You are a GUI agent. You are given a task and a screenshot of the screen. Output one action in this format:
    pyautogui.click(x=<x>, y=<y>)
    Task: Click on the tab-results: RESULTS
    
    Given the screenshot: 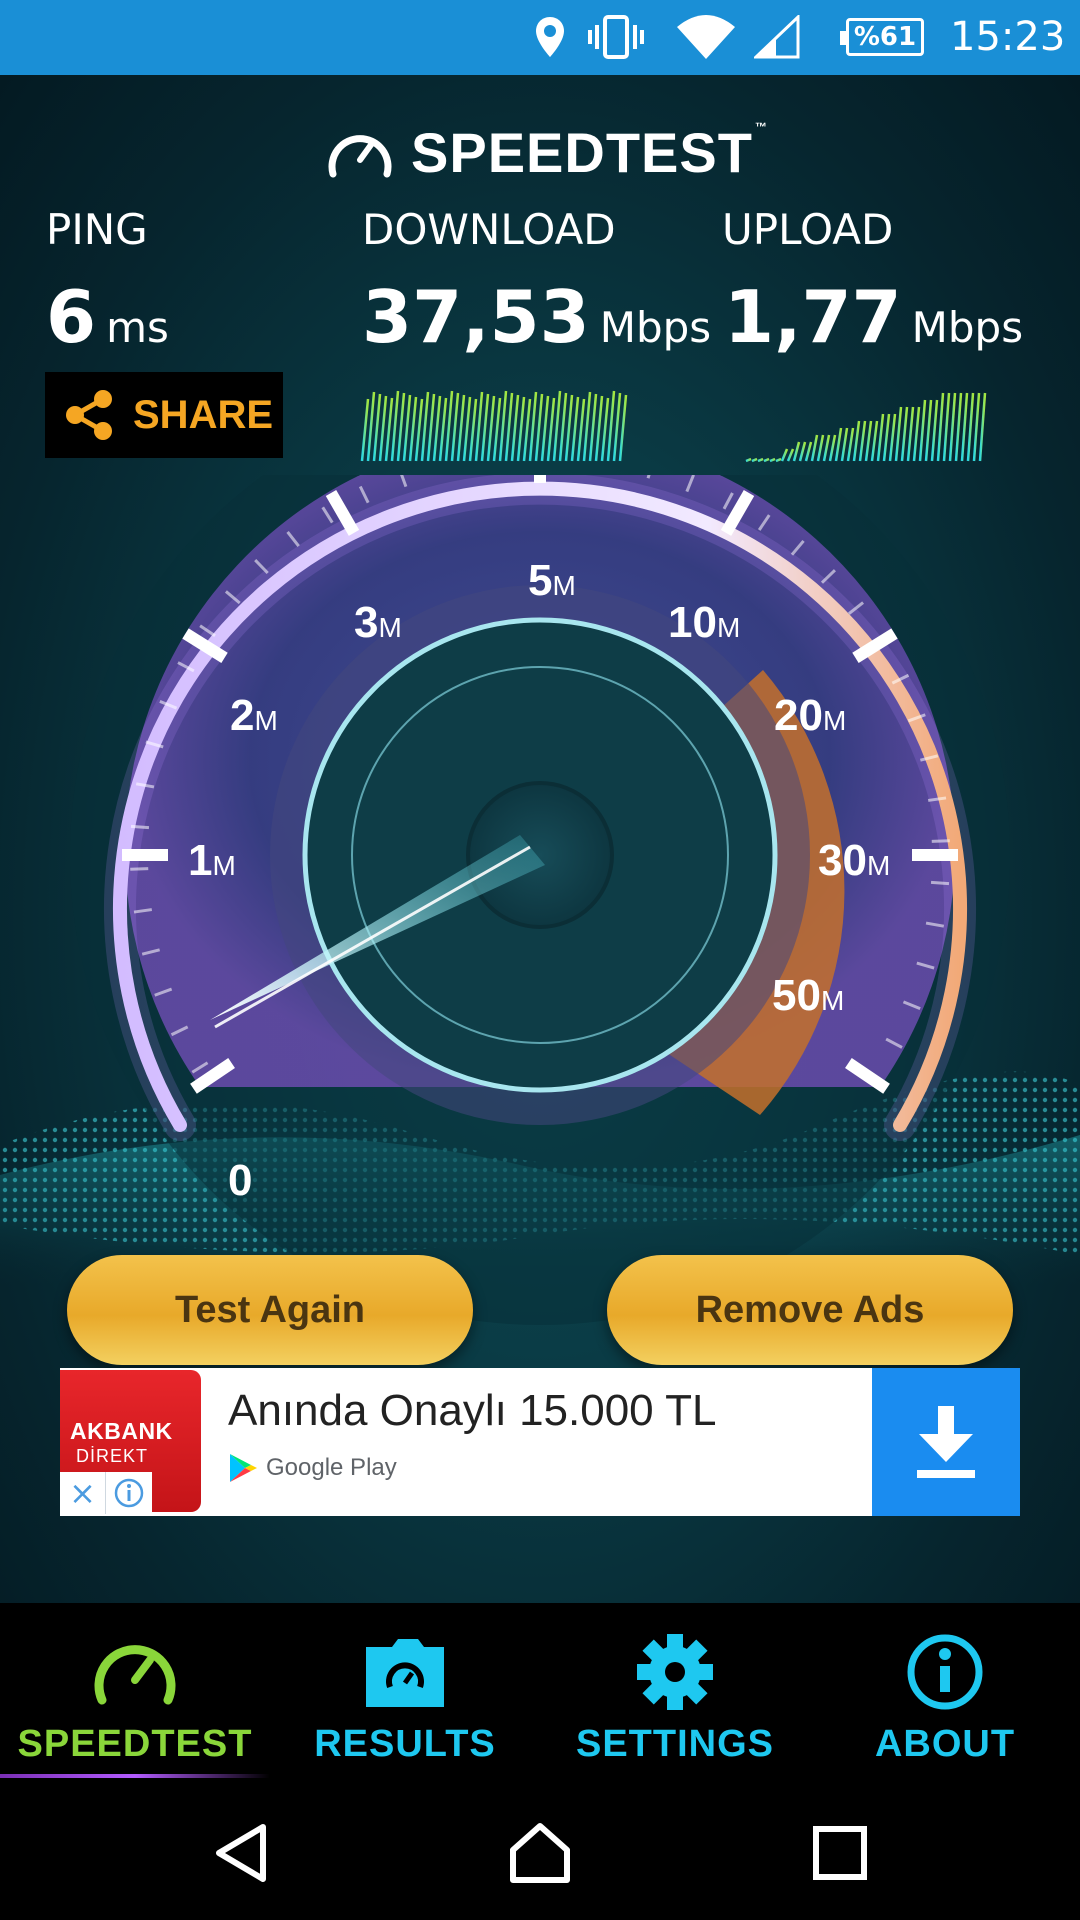 What is the action you would take?
    pyautogui.click(x=405, y=1690)
    